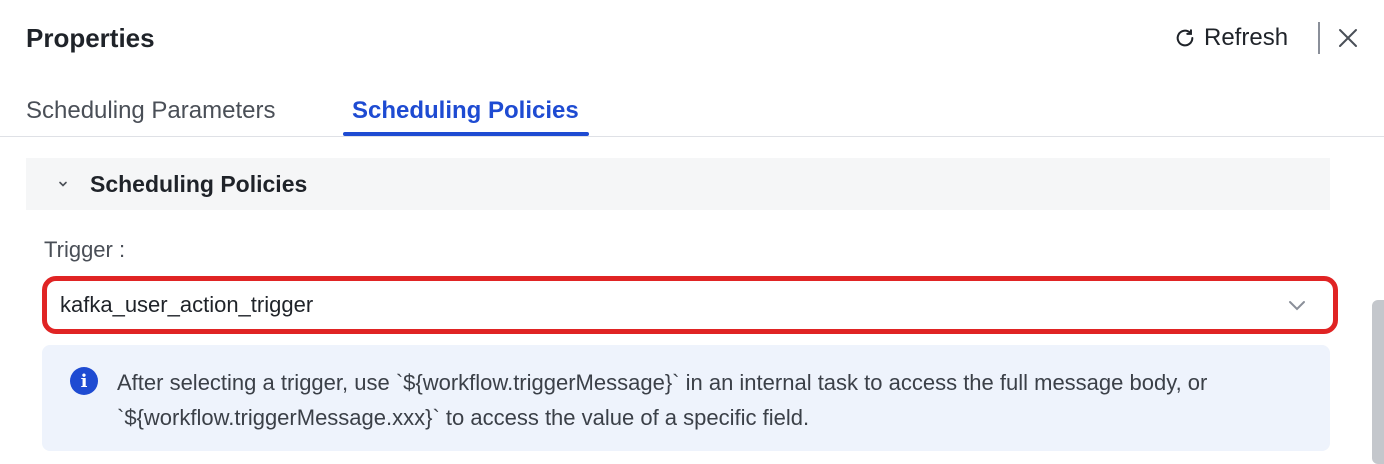  I want to click on tab-scheduling-parameters: Scheduling Parameters, so click(150, 111).